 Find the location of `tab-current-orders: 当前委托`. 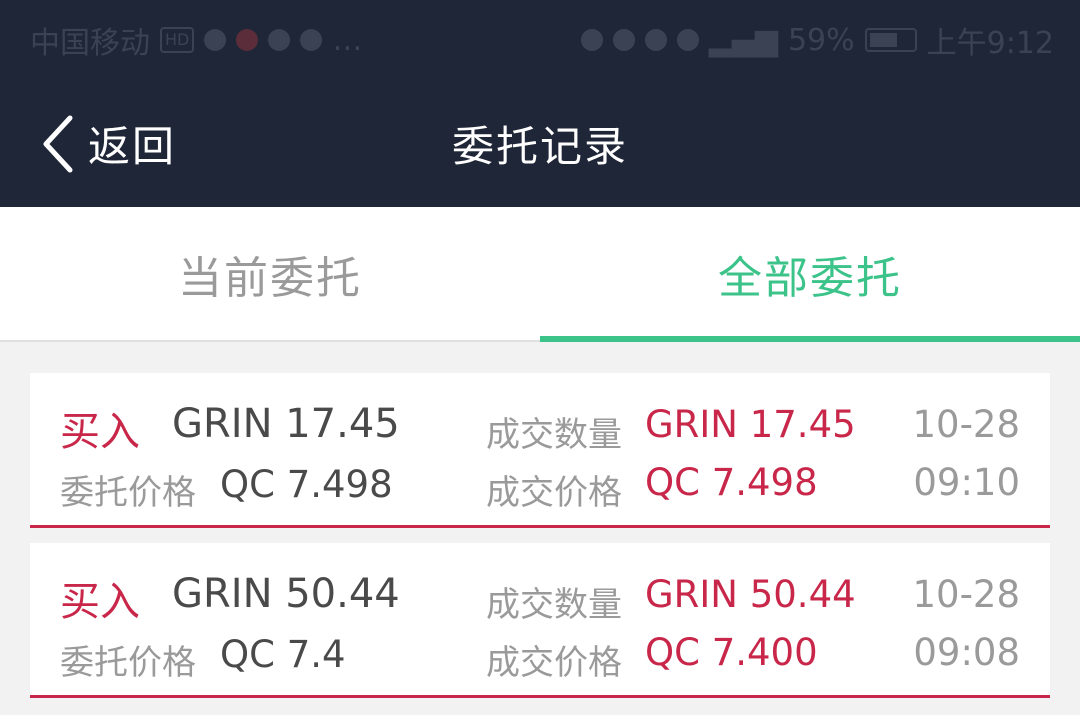

tab-current-orders: 当前委托 is located at coordinates (270, 273).